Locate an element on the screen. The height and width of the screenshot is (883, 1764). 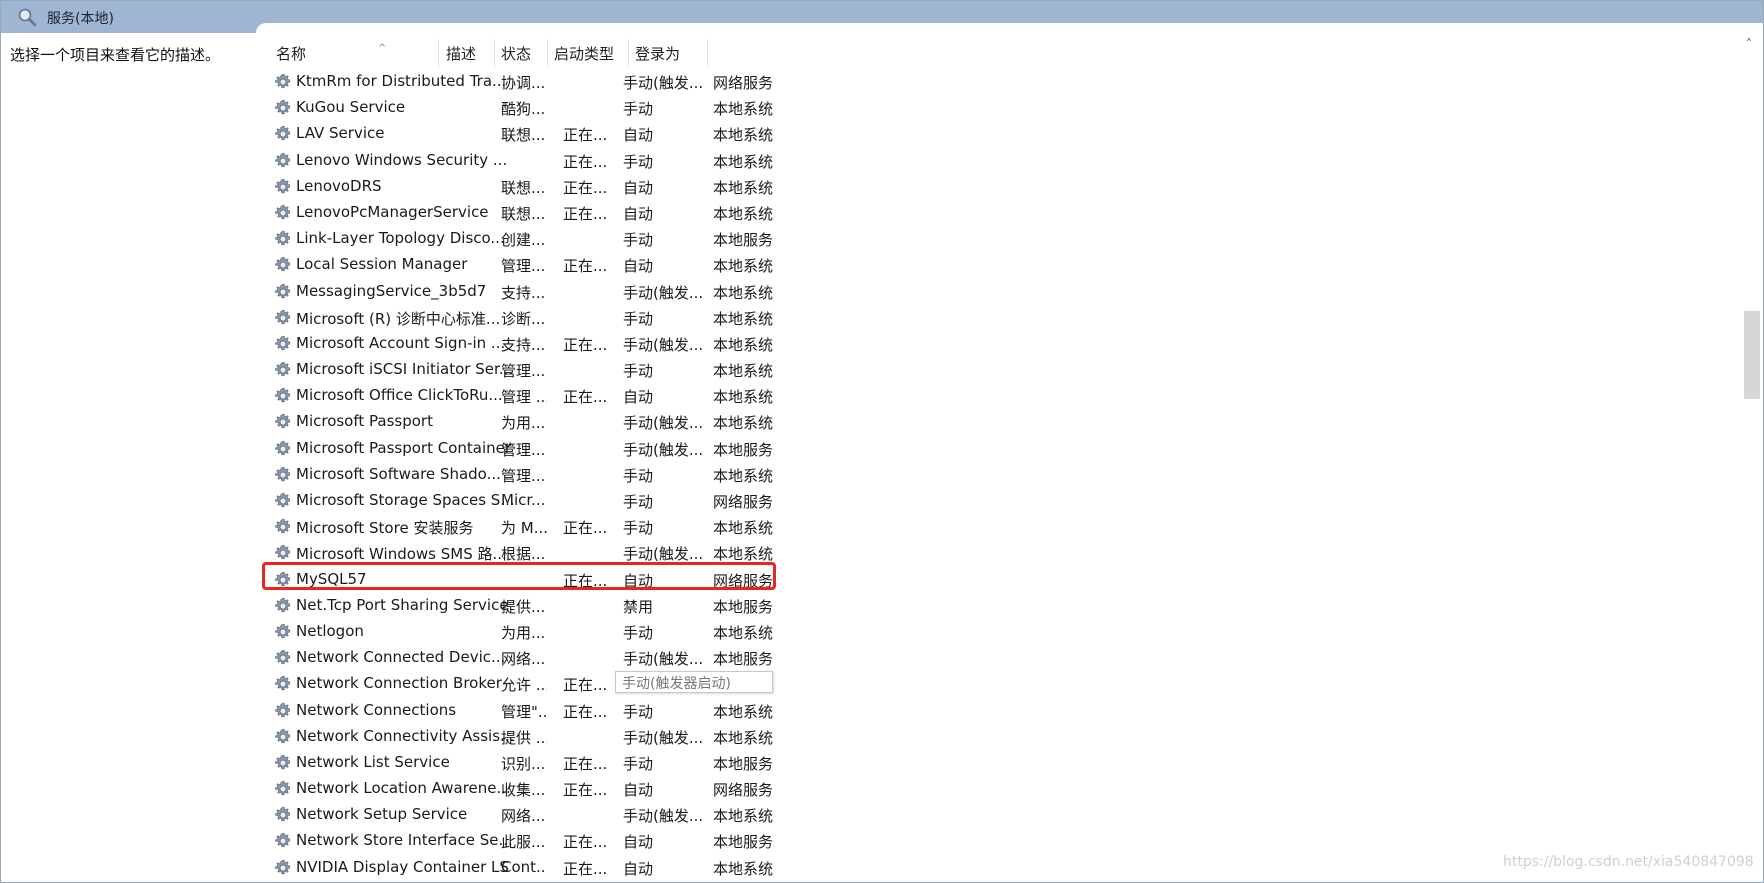
service-row: Link-Layer Topology Disco... 创建... 手动 本地服务 is located at coordinates (525, 239).